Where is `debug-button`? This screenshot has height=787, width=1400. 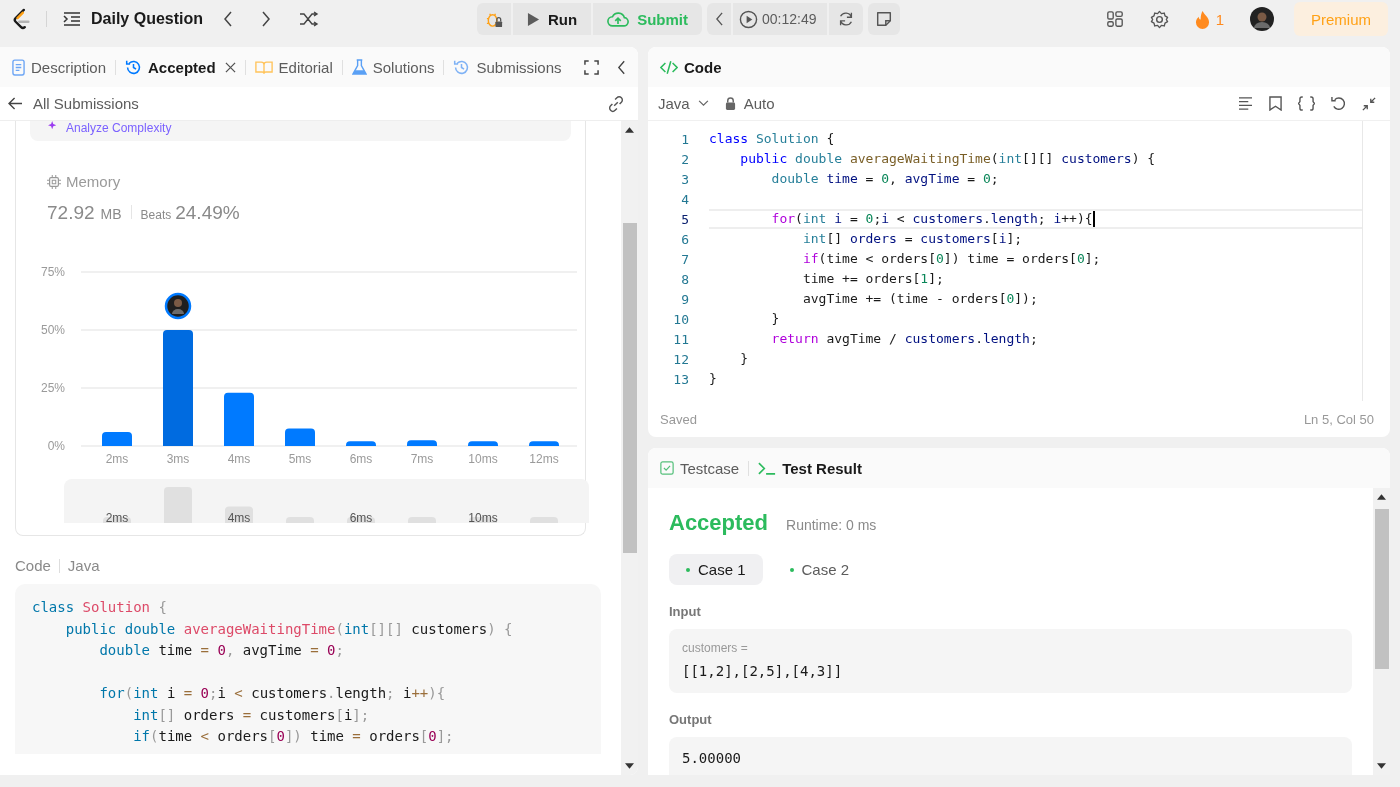 debug-button is located at coordinates (494, 19).